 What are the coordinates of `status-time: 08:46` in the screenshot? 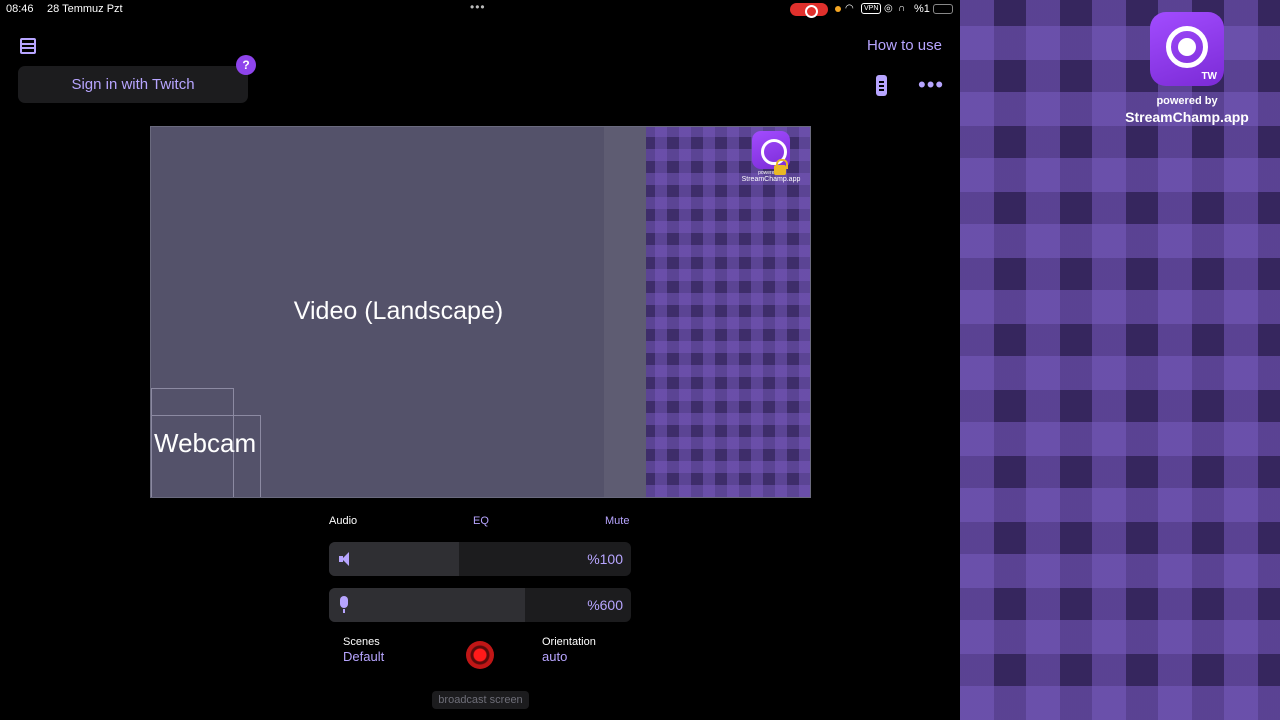 It's located at (20, 9).